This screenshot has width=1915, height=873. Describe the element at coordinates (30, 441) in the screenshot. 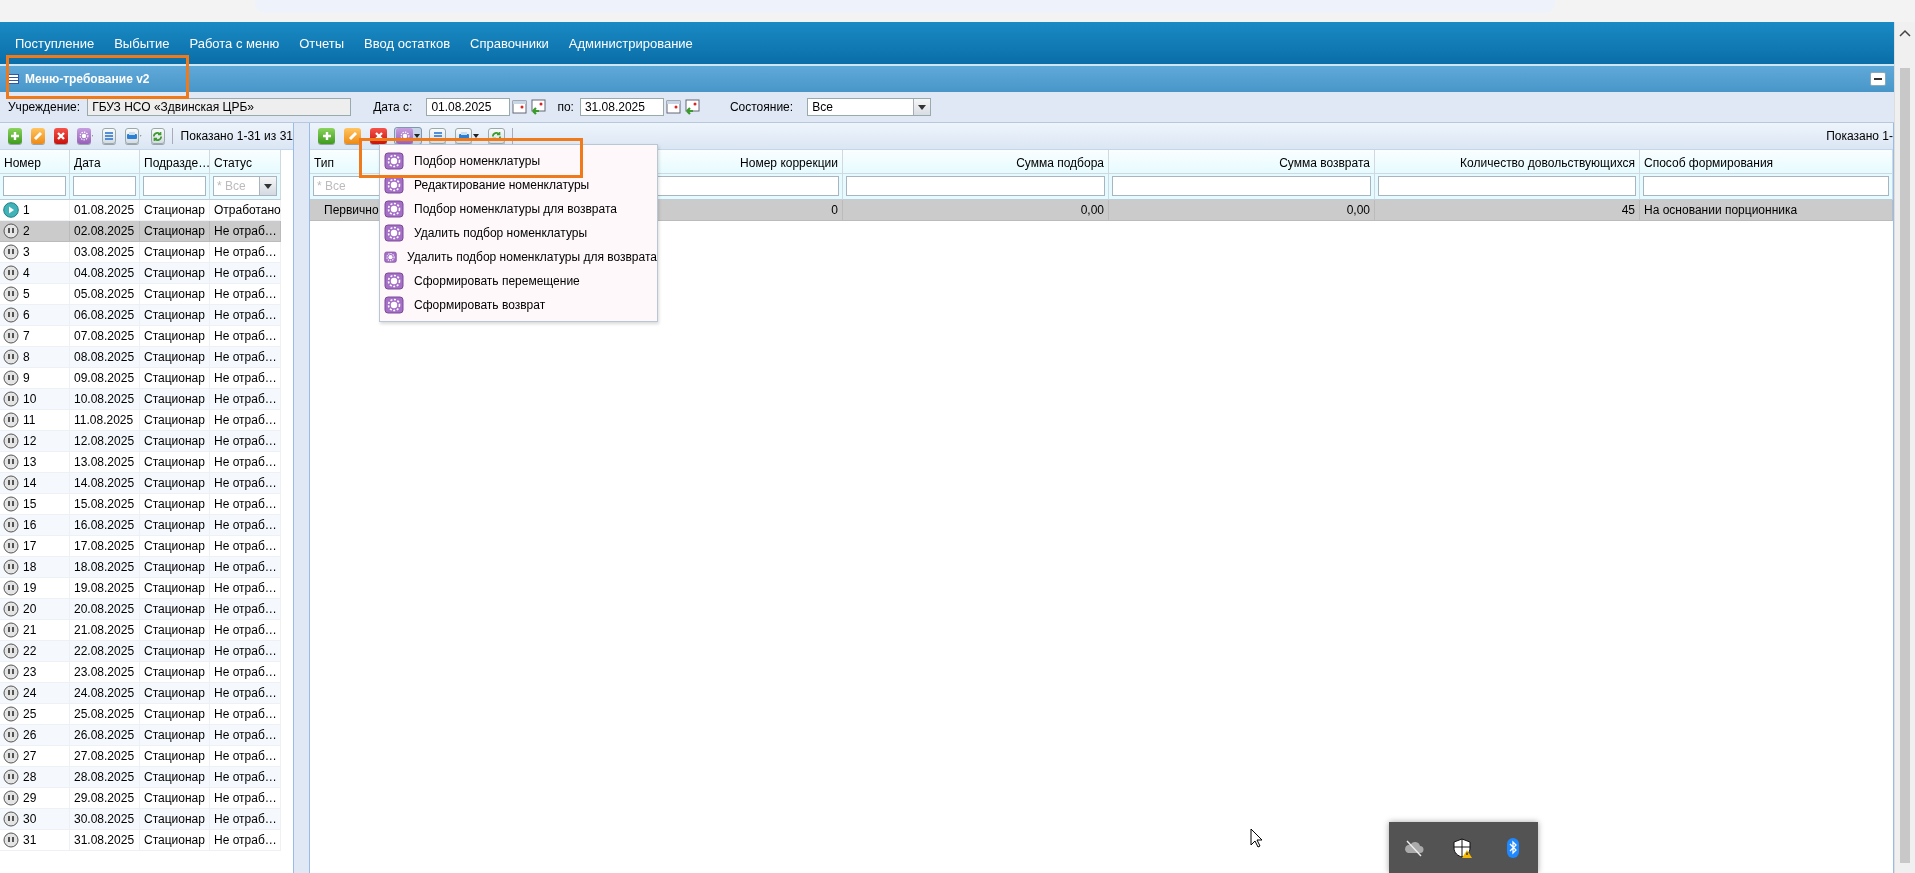

I see `row-number: 12` at that location.